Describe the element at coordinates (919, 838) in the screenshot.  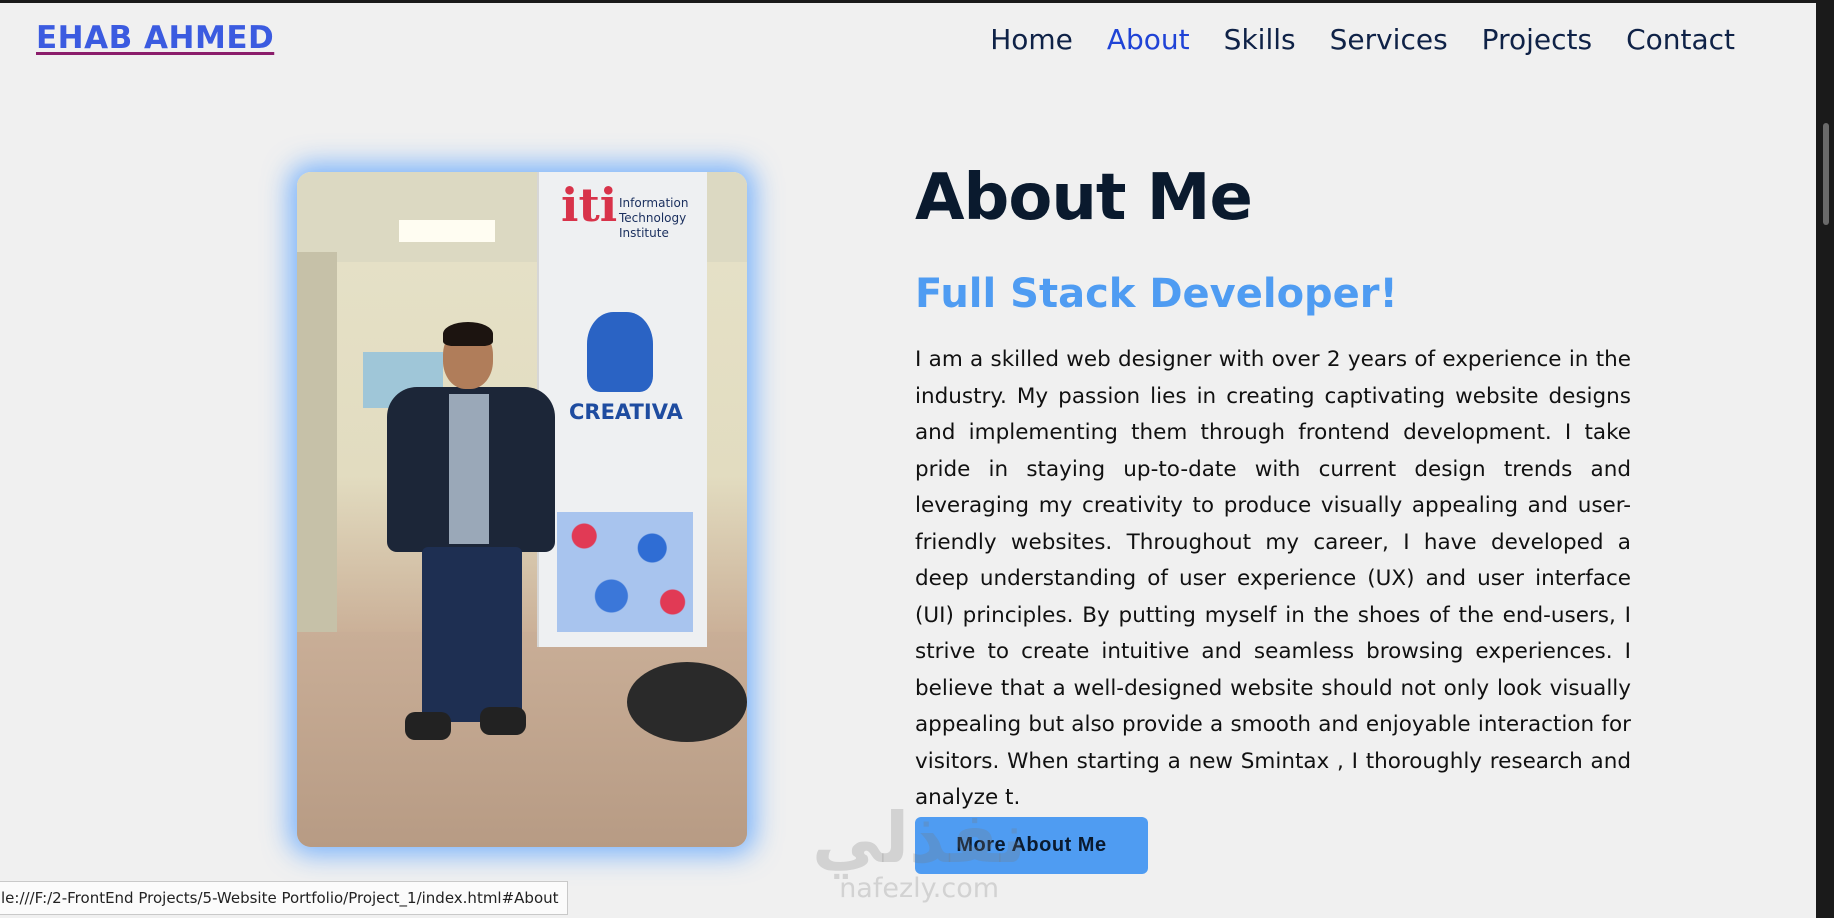
I see `watermark-arabic: نفذلي` at that location.